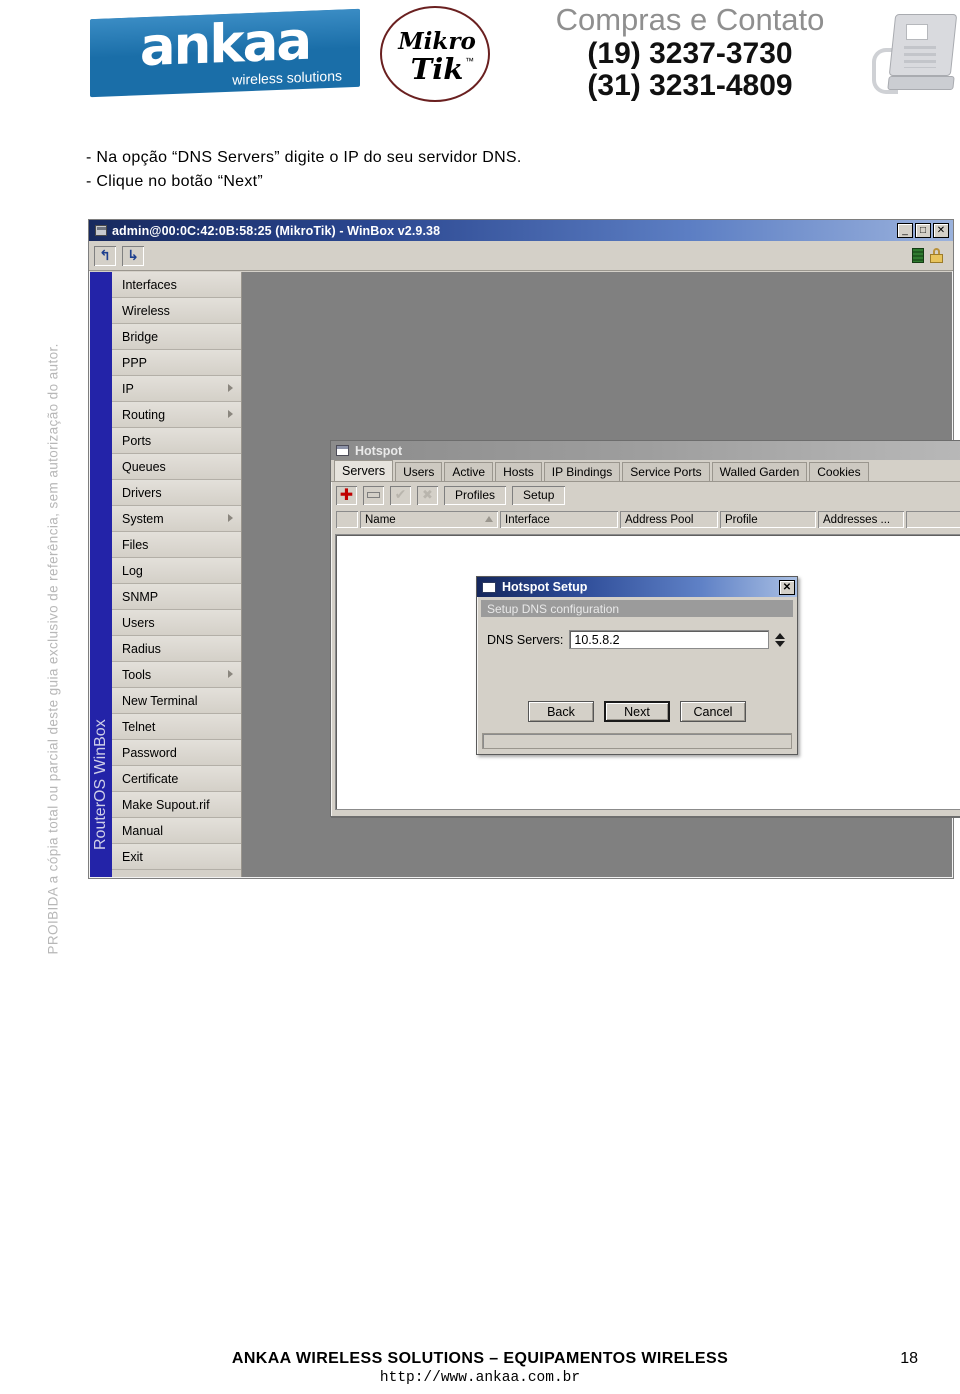 Image resolution: width=960 pixels, height=1394 pixels. I want to click on setup-title-bar: Hotspot Setup ✕, so click(637, 587).